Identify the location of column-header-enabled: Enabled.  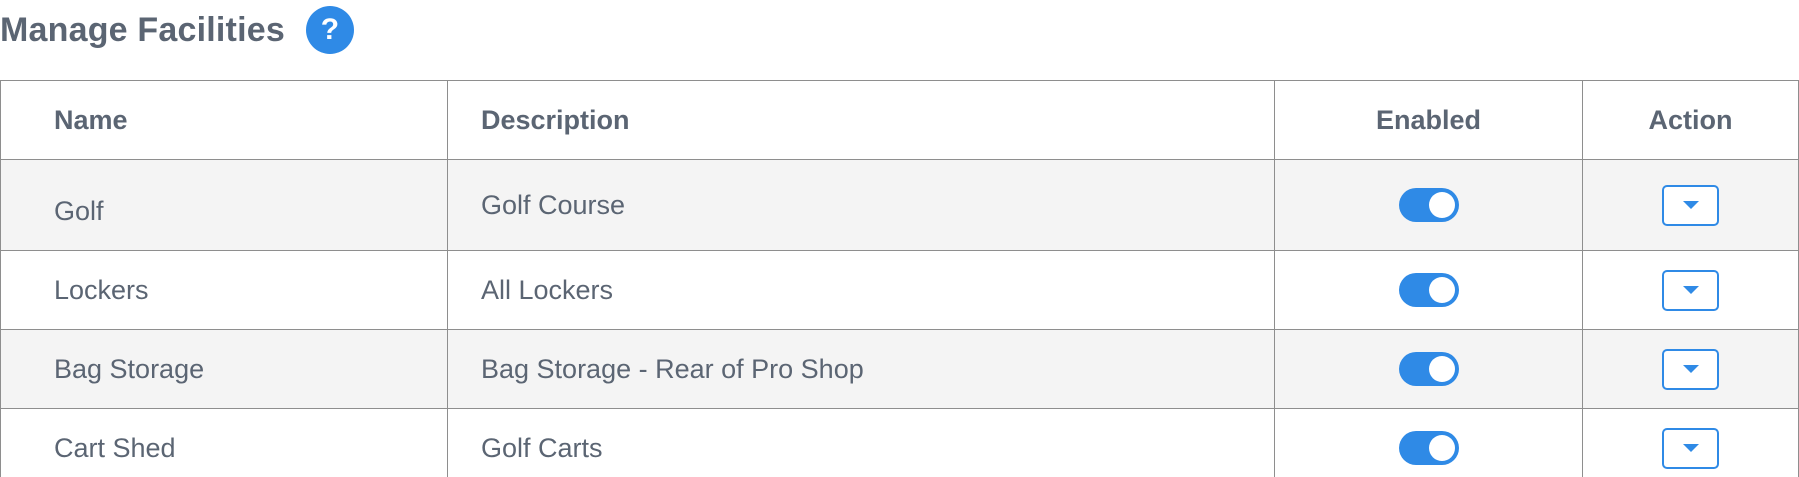
(1428, 120).